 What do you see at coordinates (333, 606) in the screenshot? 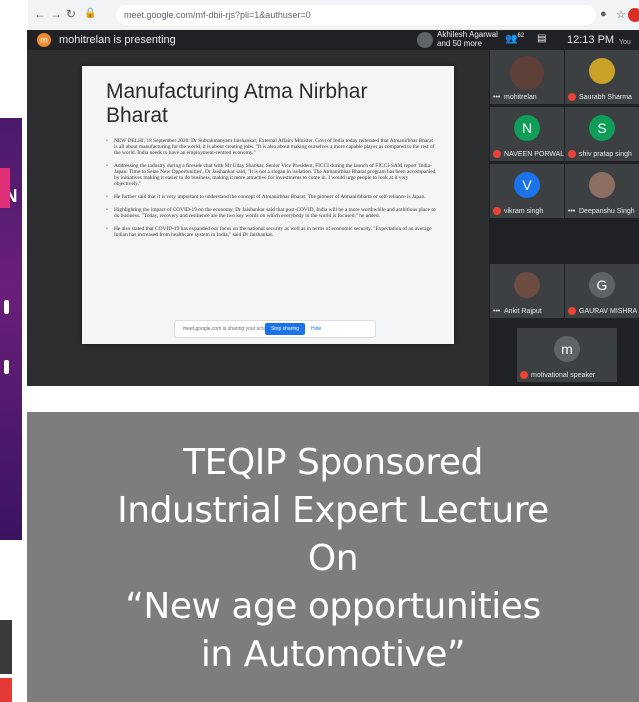
I see `banner-line-4: “New age opportunities` at bounding box center [333, 606].